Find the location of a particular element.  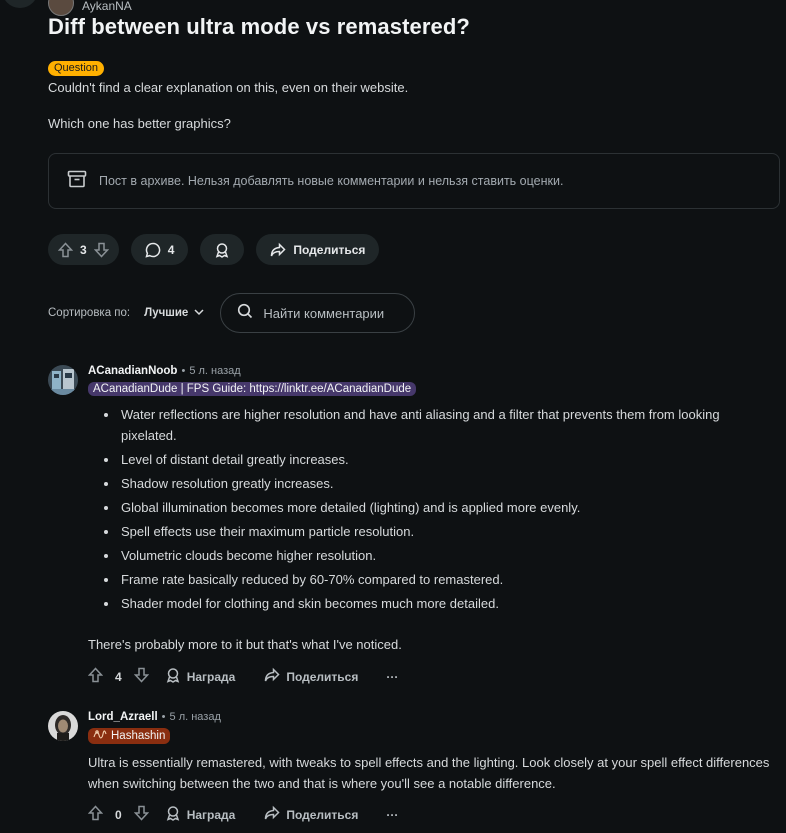

back-button is located at coordinates (20, 4).